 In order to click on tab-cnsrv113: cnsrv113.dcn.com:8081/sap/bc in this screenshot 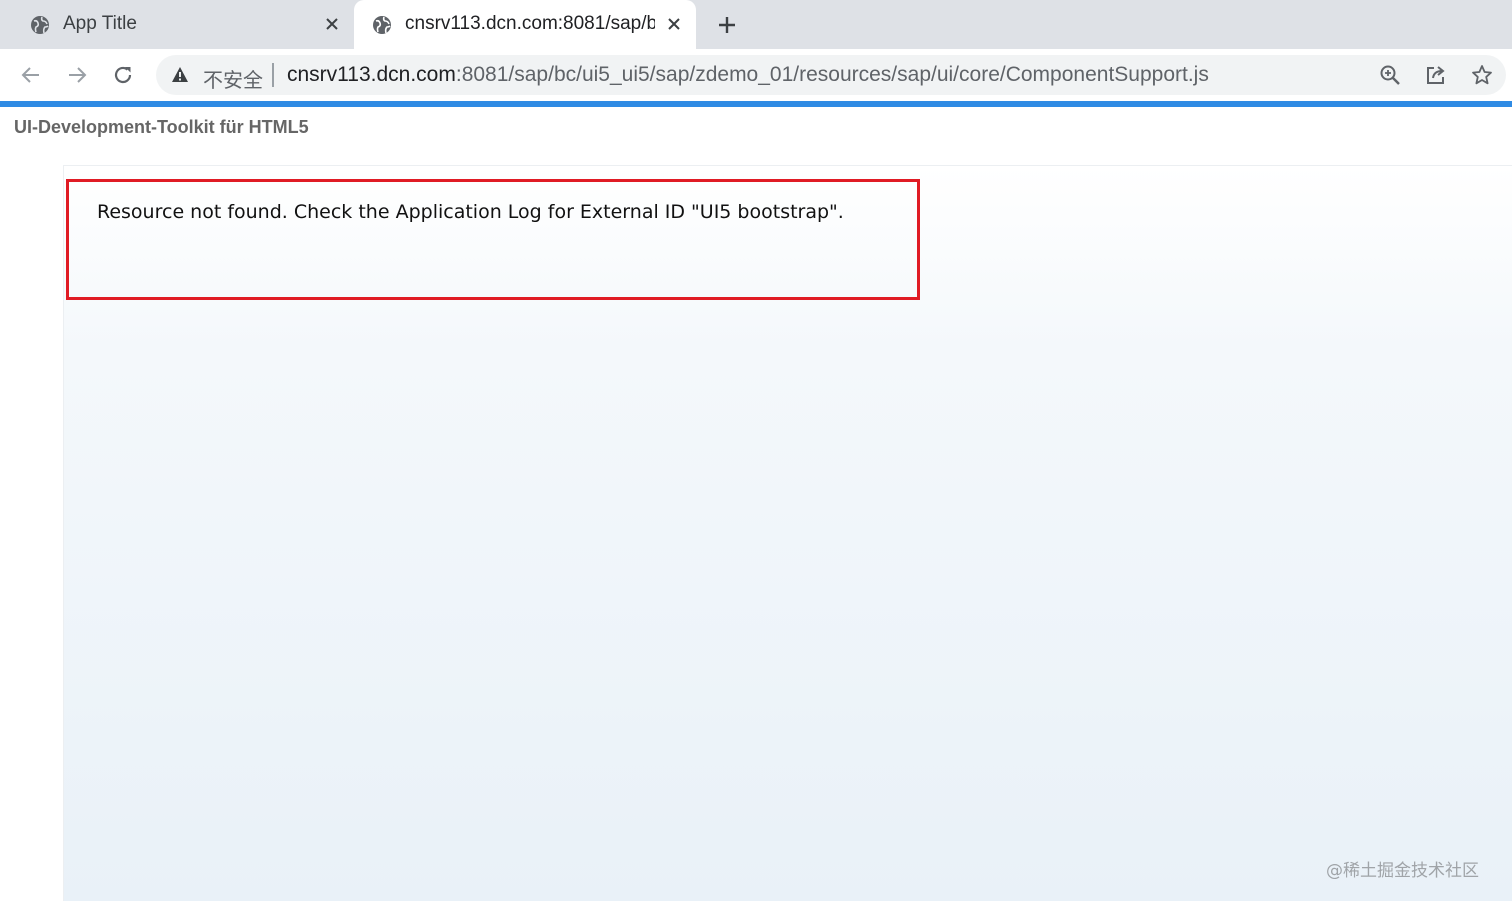, I will do `click(525, 24)`.